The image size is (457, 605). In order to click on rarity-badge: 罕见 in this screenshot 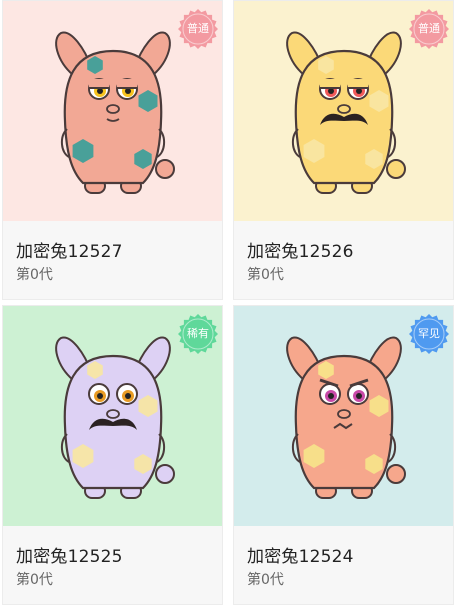, I will do `click(429, 334)`.